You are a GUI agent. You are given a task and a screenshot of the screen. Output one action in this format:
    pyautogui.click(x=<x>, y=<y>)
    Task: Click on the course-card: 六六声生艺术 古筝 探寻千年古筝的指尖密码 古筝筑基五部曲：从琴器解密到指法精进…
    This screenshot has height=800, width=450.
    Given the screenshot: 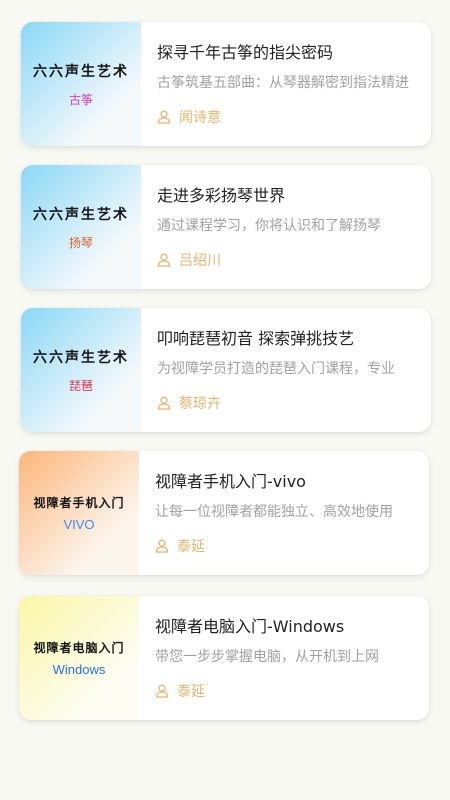 What is the action you would take?
    pyautogui.click(x=226, y=84)
    